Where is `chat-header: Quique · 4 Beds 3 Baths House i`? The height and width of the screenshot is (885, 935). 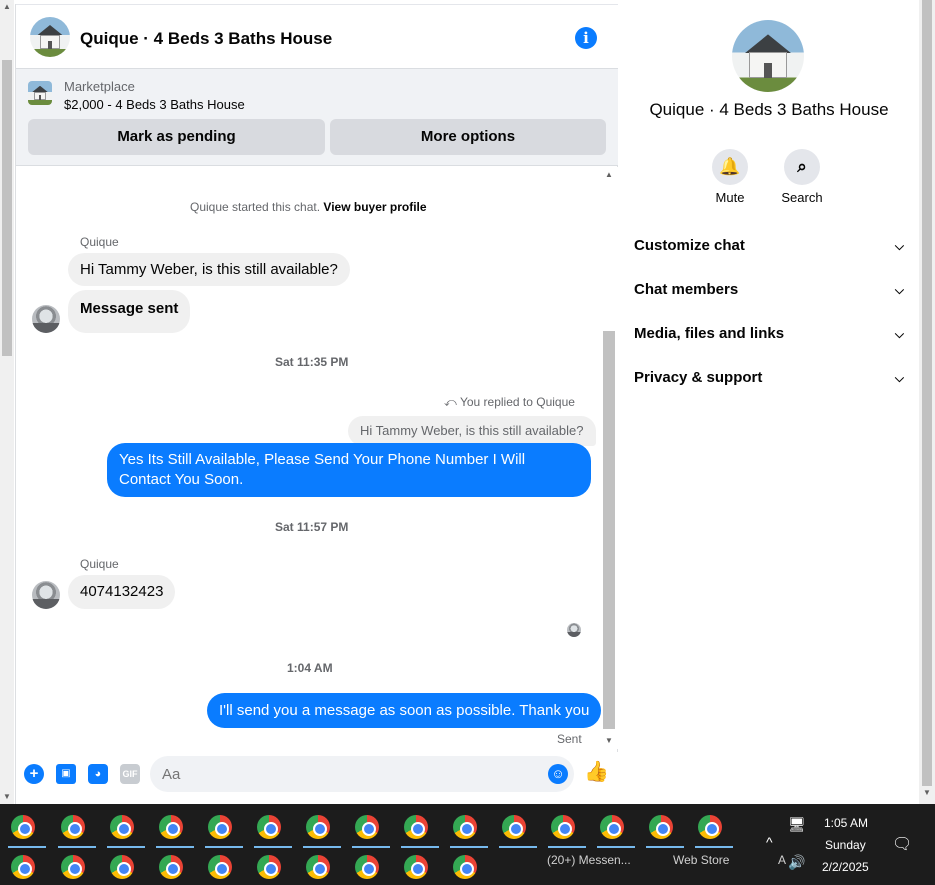
chat-header: Quique · 4 Beds 3 Baths House i is located at coordinates (317, 36).